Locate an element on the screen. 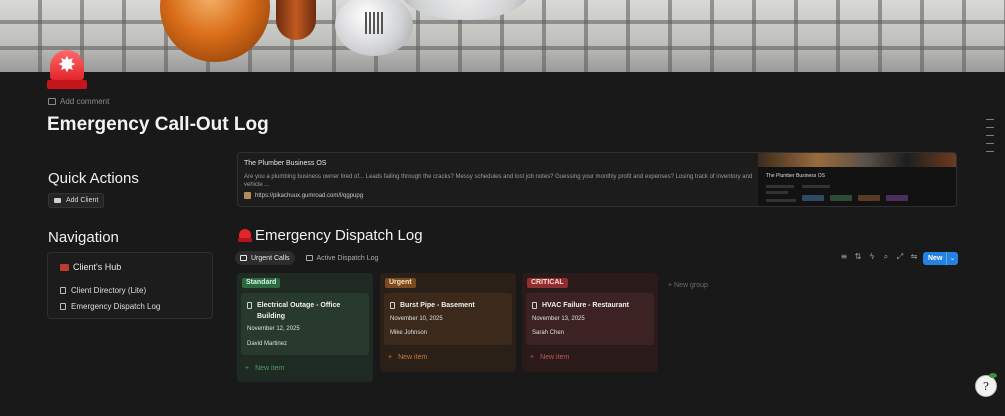 This screenshot has width=1005, height=416. nav-link-client-directory: Client Directory (Lite) is located at coordinates (103, 290).